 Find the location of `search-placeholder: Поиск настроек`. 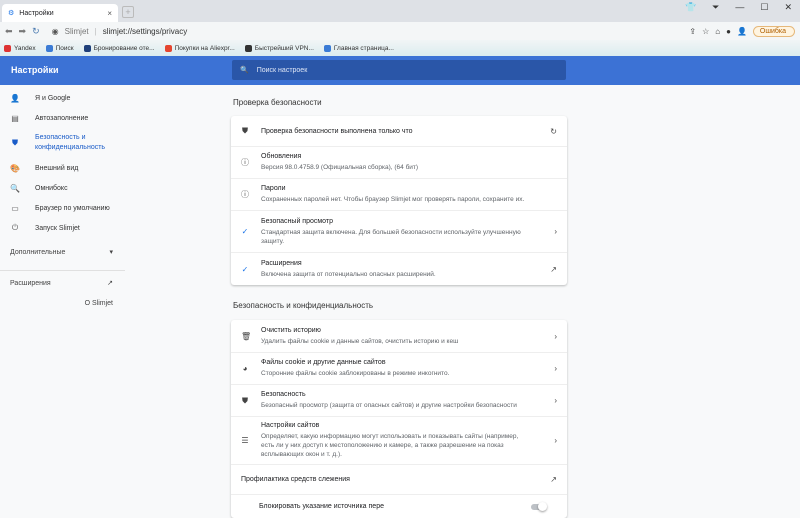

search-placeholder: Поиск настроек is located at coordinates (282, 70).